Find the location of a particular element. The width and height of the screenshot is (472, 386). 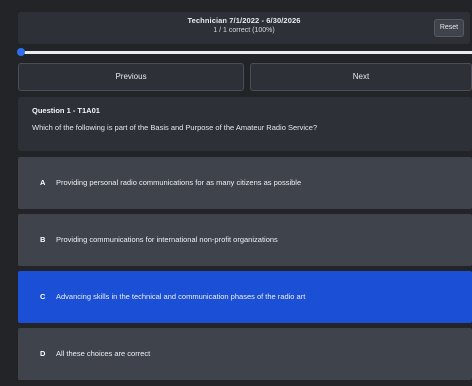

reset-button: Reset is located at coordinates (449, 28).